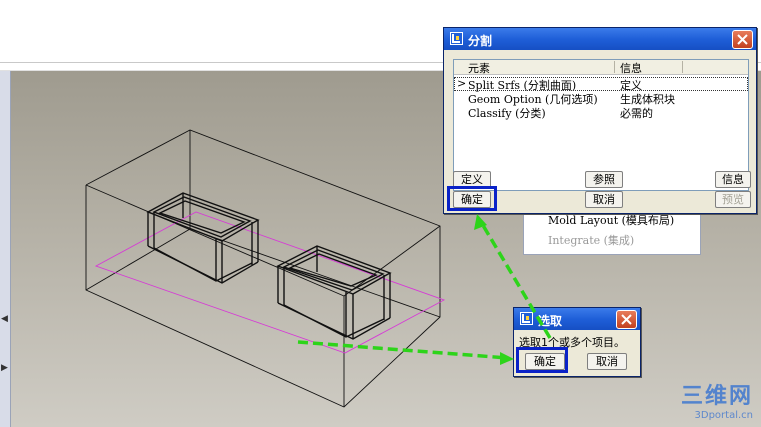 Image resolution: width=761 pixels, height=427 pixels. Describe the element at coordinates (601, 84) in the screenshot. I see `table-row: > Split Srfs (分割曲面) 定义` at that location.